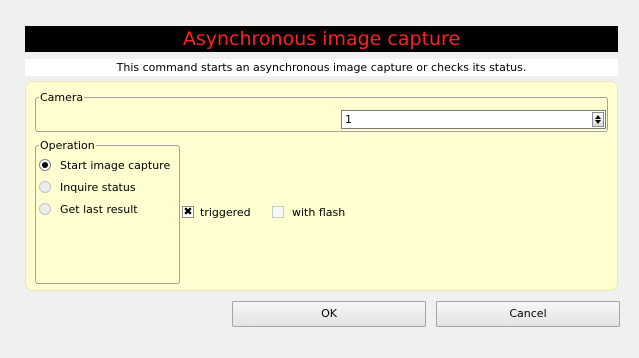 The image size is (639, 358). What do you see at coordinates (278, 212) in the screenshot?
I see `with-flash-checkbox` at bounding box center [278, 212].